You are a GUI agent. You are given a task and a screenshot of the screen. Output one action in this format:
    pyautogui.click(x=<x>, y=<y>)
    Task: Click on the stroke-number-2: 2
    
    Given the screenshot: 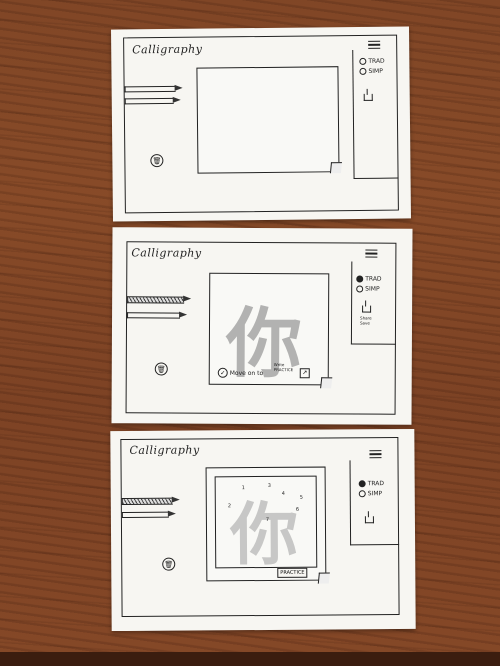 What is the action you would take?
    pyautogui.click(x=229, y=506)
    